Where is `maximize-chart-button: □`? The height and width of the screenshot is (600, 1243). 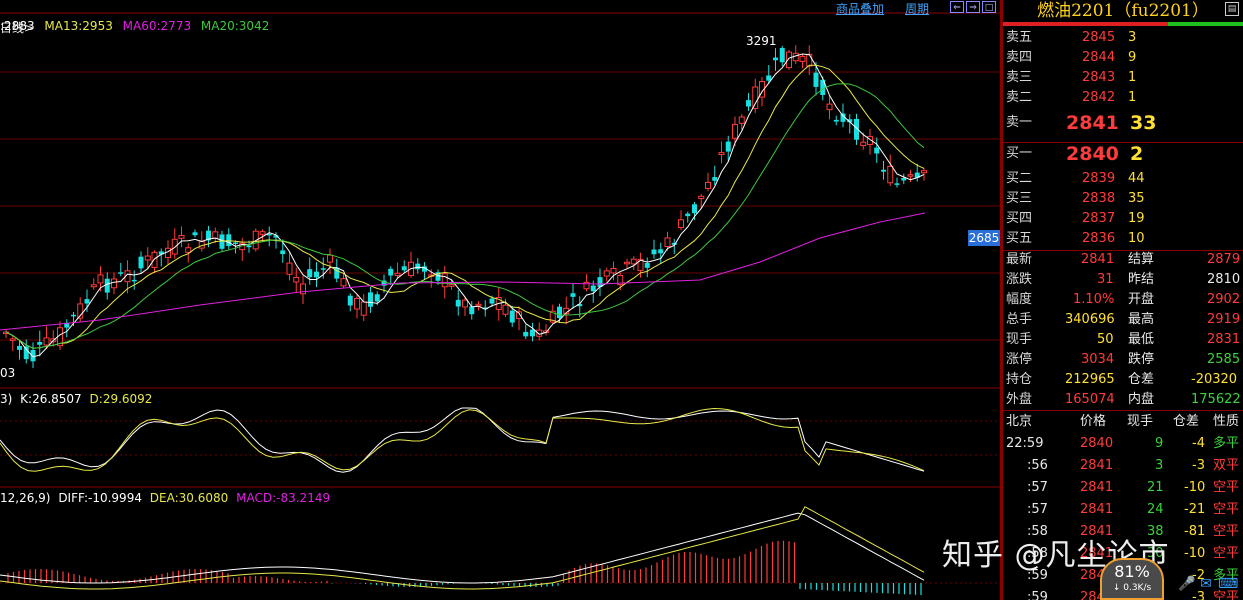 maximize-chart-button: □ is located at coordinates (989, 7).